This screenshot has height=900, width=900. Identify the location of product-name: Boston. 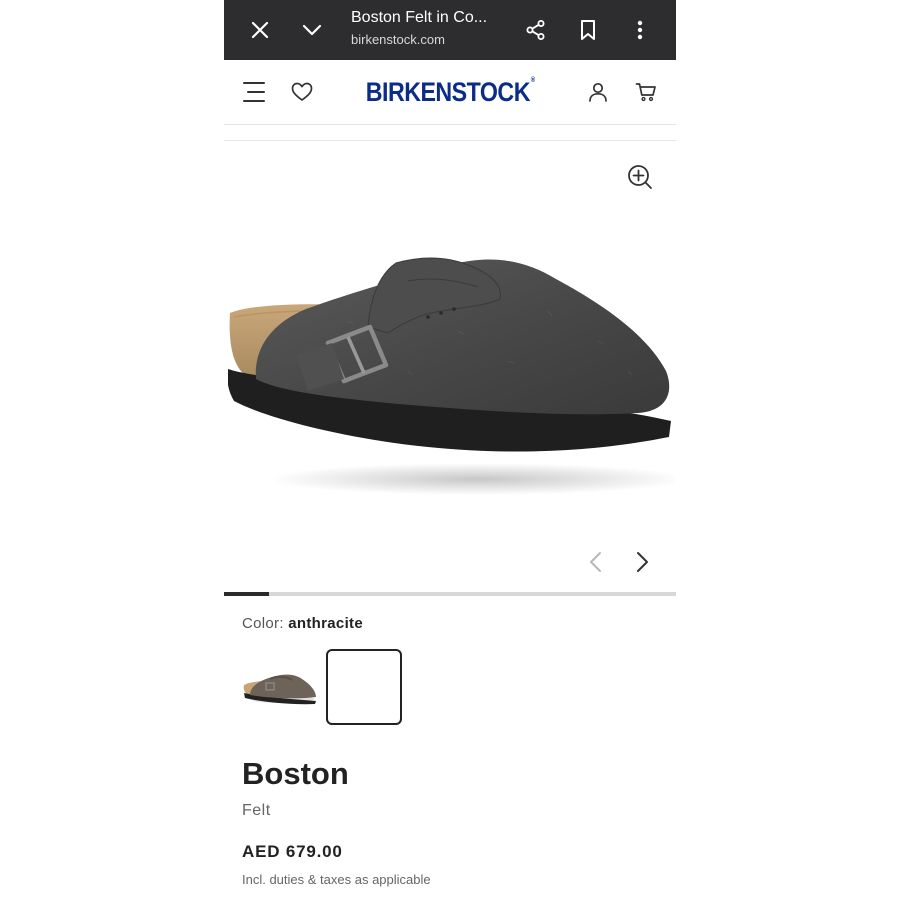
(295, 773).